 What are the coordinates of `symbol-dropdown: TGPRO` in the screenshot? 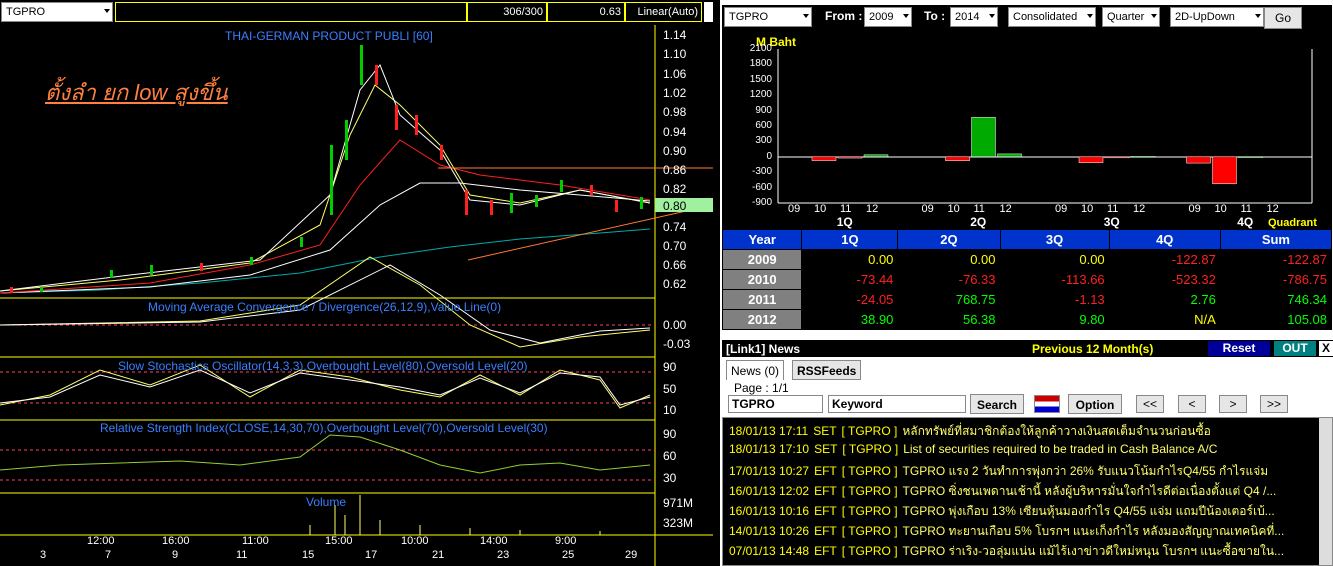 It's located at (57, 12).